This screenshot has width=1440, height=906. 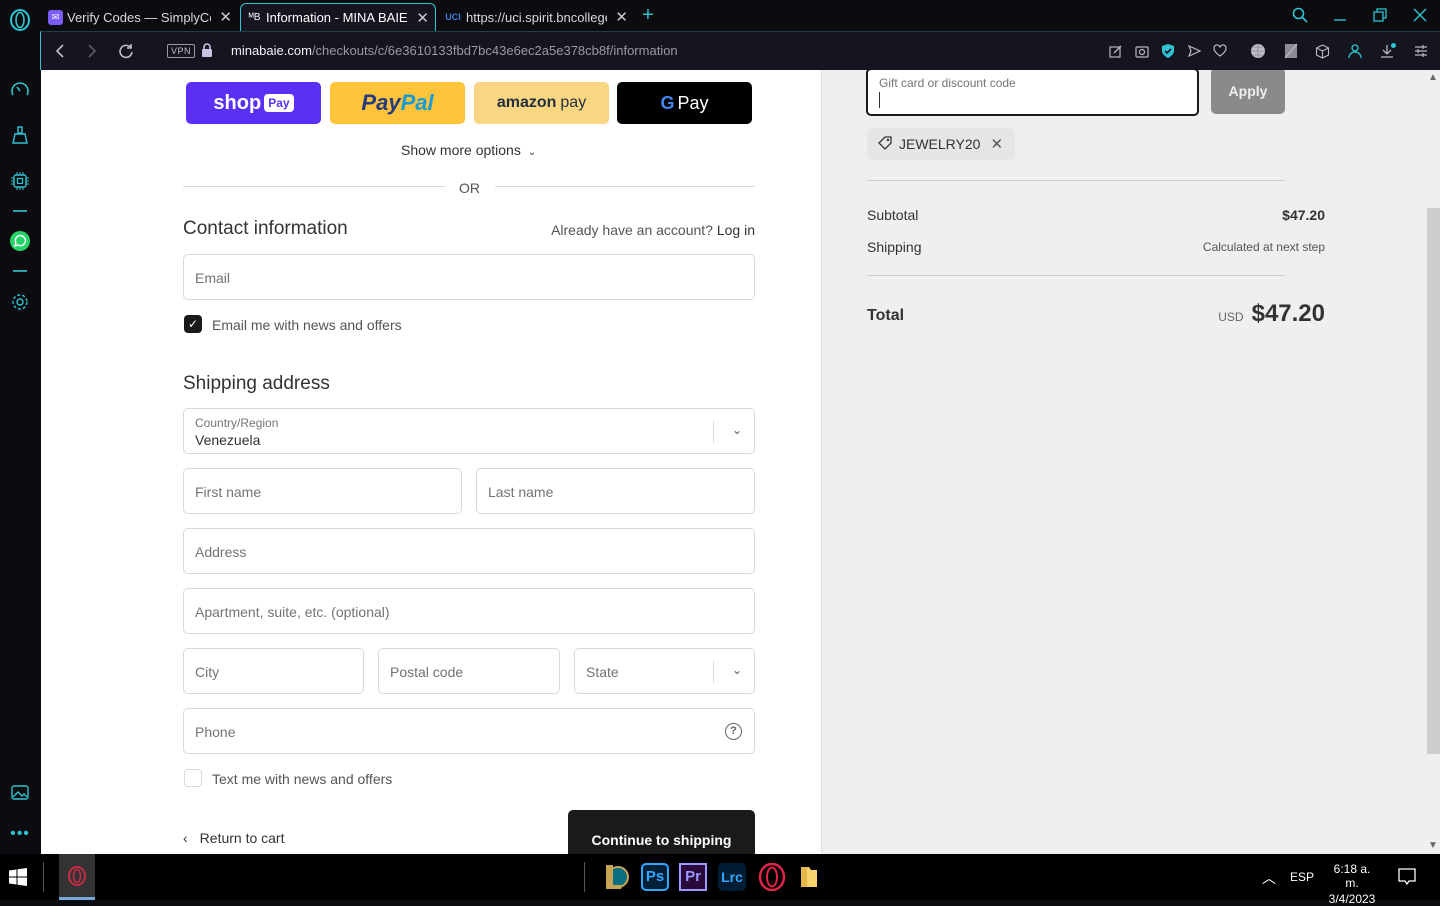 I want to click on tag-icon, so click(x=885, y=144).